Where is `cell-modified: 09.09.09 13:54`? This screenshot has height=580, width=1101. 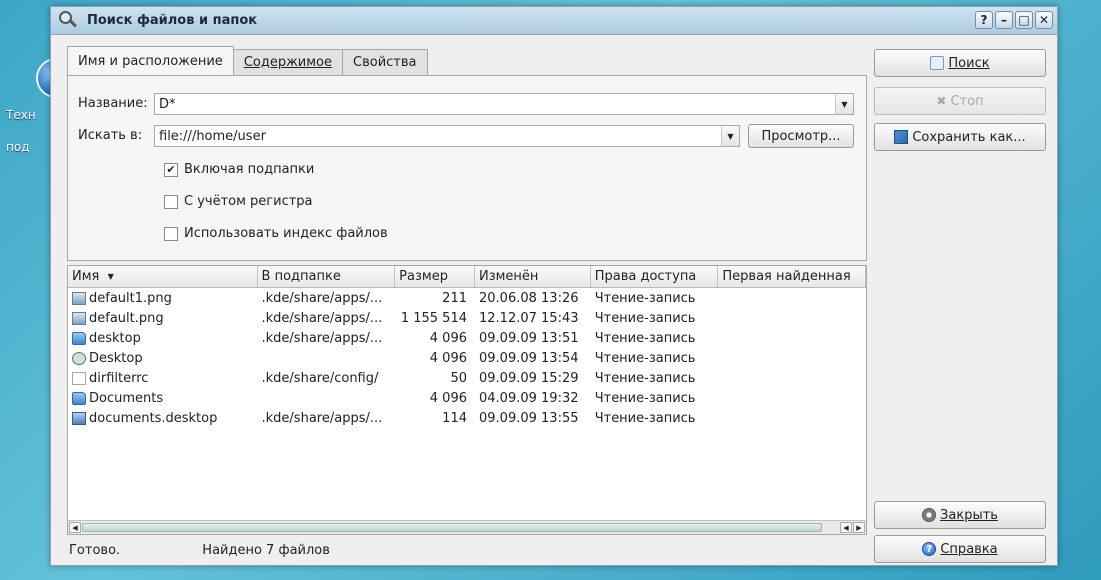
cell-modified: 09.09.09 13:54 is located at coordinates (529, 358).